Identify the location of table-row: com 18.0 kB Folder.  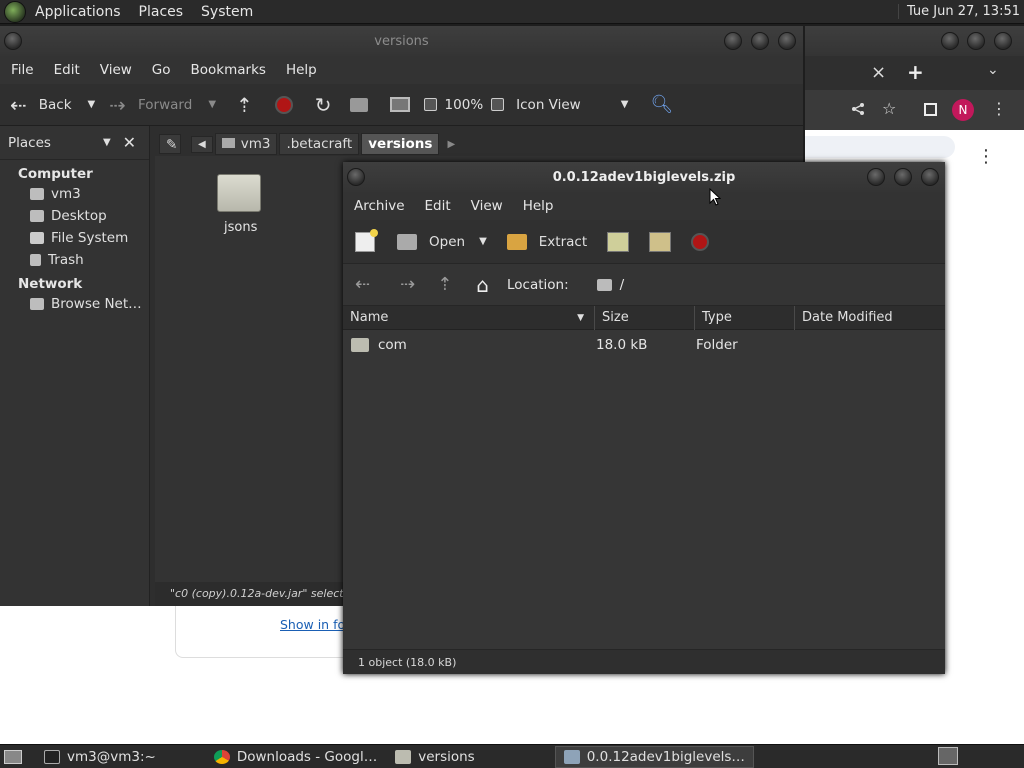
(644, 345).